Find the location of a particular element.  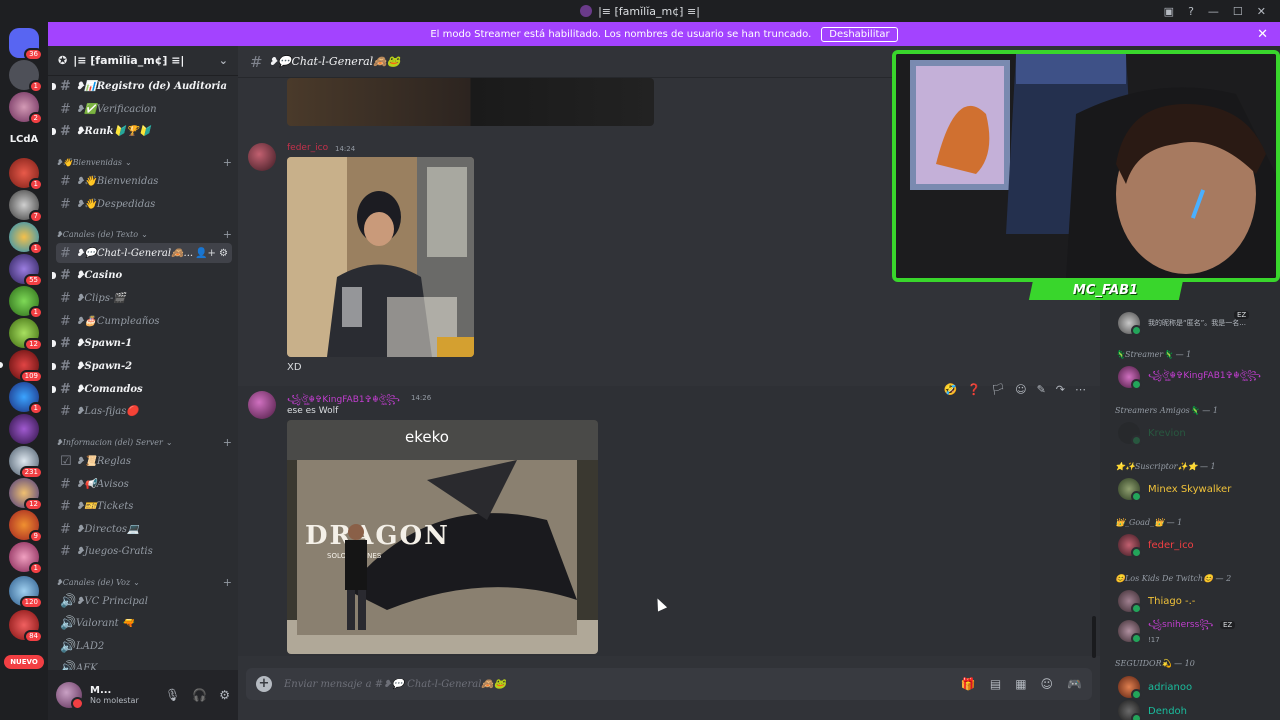

scrollbar is located at coordinates (1094, 637).